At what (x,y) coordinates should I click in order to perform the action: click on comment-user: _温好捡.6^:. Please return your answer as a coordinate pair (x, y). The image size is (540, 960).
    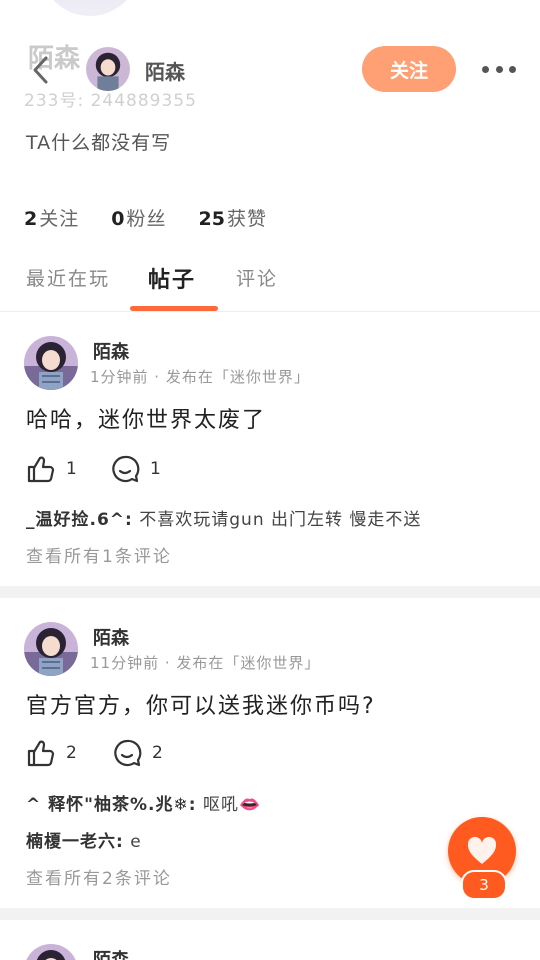
    Looking at the image, I should click on (79, 520).